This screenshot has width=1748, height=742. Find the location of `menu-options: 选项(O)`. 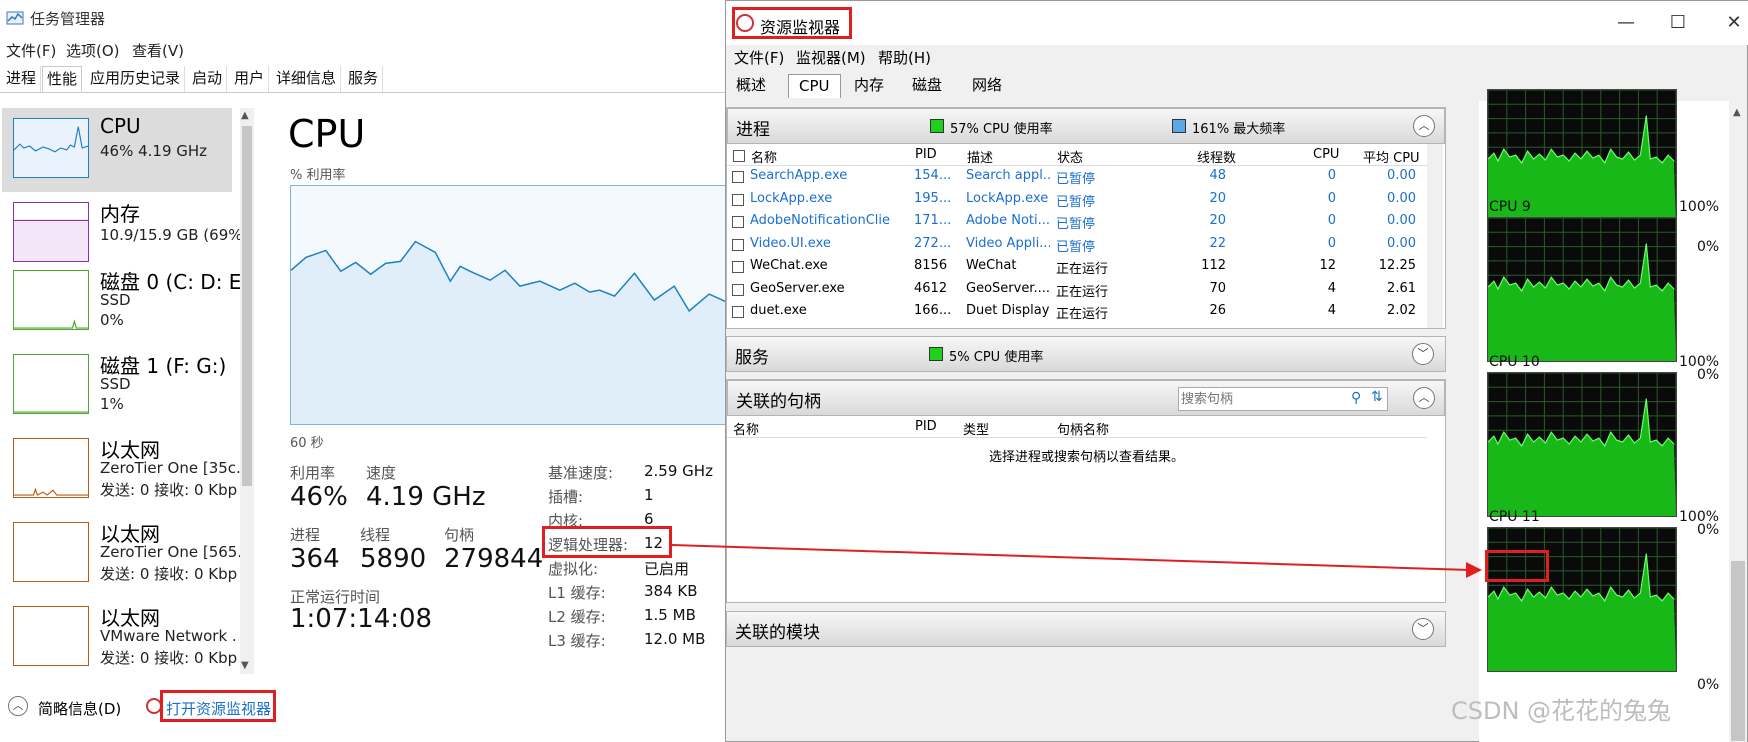

menu-options: 选项(O) is located at coordinates (93, 50).